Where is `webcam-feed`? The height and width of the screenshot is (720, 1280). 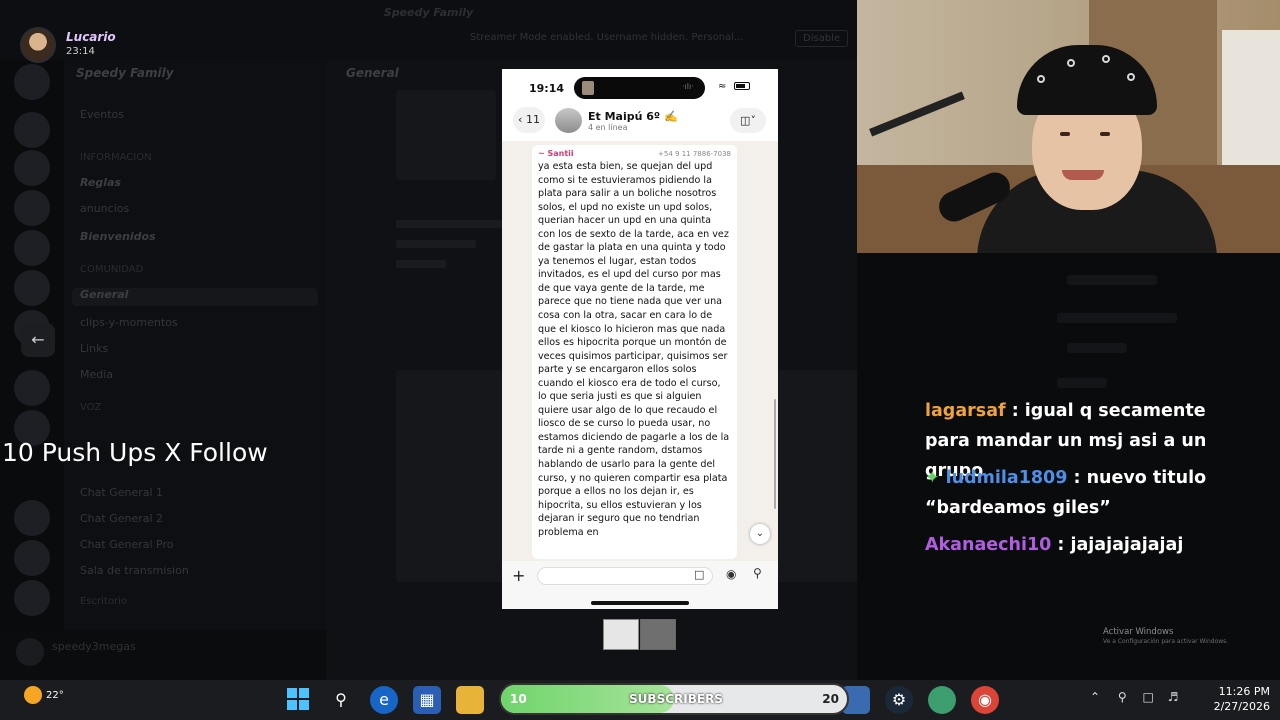 webcam-feed is located at coordinates (1068, 126).